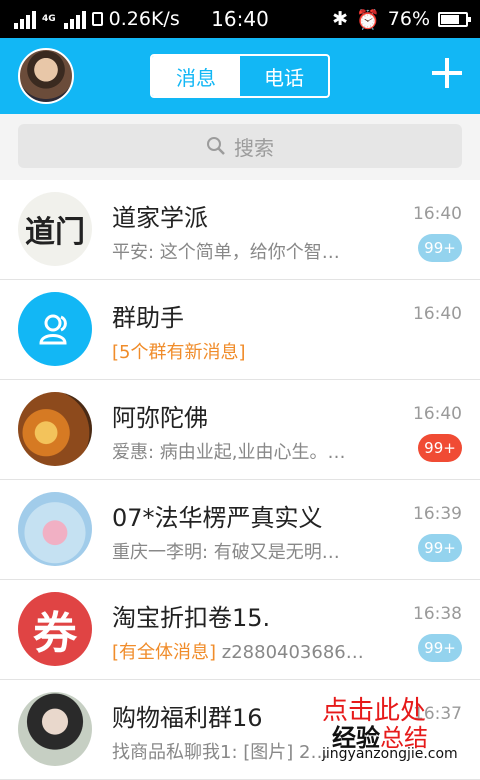 The height and width of the screenshot is (780, 480). What do you see at coordinates (437, 714) in the screenshot?
I see `message-time: 16:37` at bounding box center [437, 714].